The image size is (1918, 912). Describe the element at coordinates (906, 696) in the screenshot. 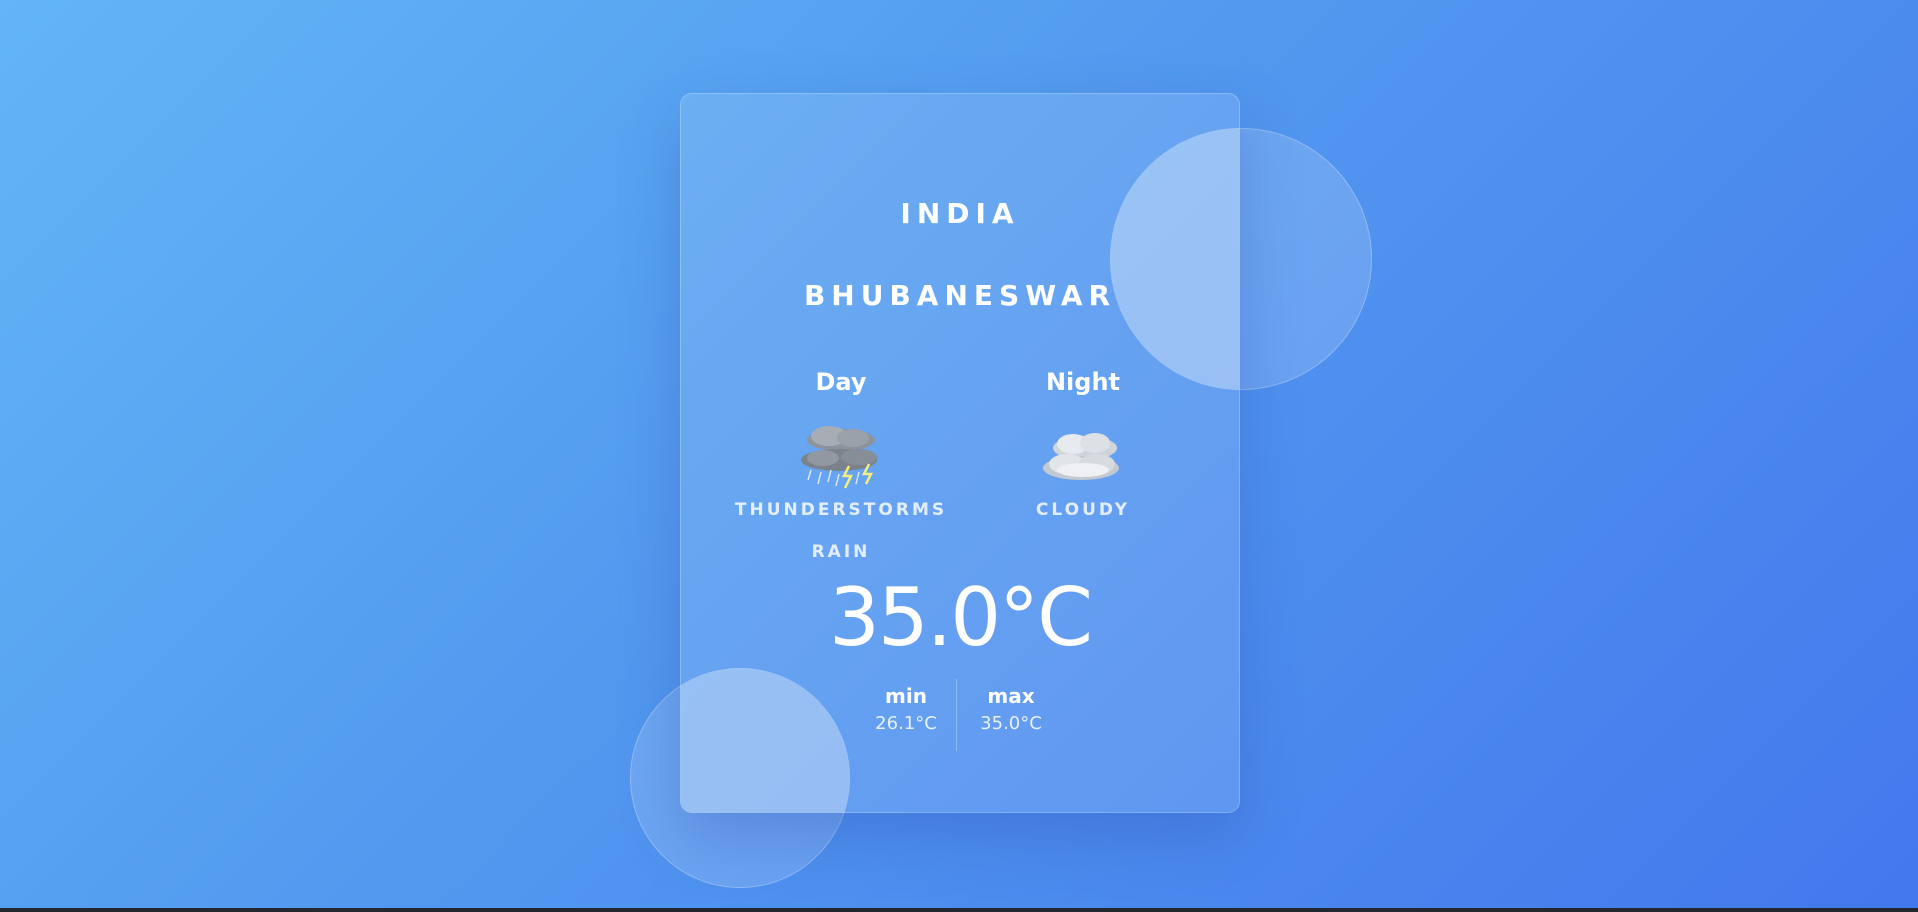

I see `min-label: min` at that location.